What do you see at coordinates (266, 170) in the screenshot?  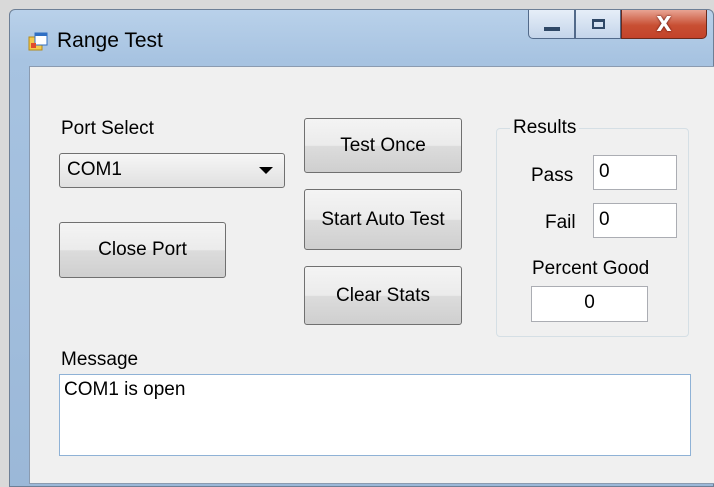 I see `chevron-down-icon` at bounding box center [266, 170].